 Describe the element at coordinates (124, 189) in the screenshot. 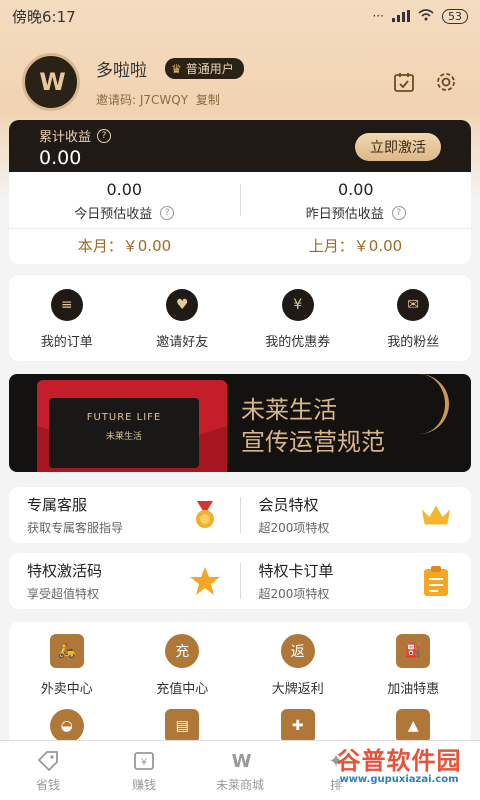

I see `today-estimate-value: 0.00` at that location.